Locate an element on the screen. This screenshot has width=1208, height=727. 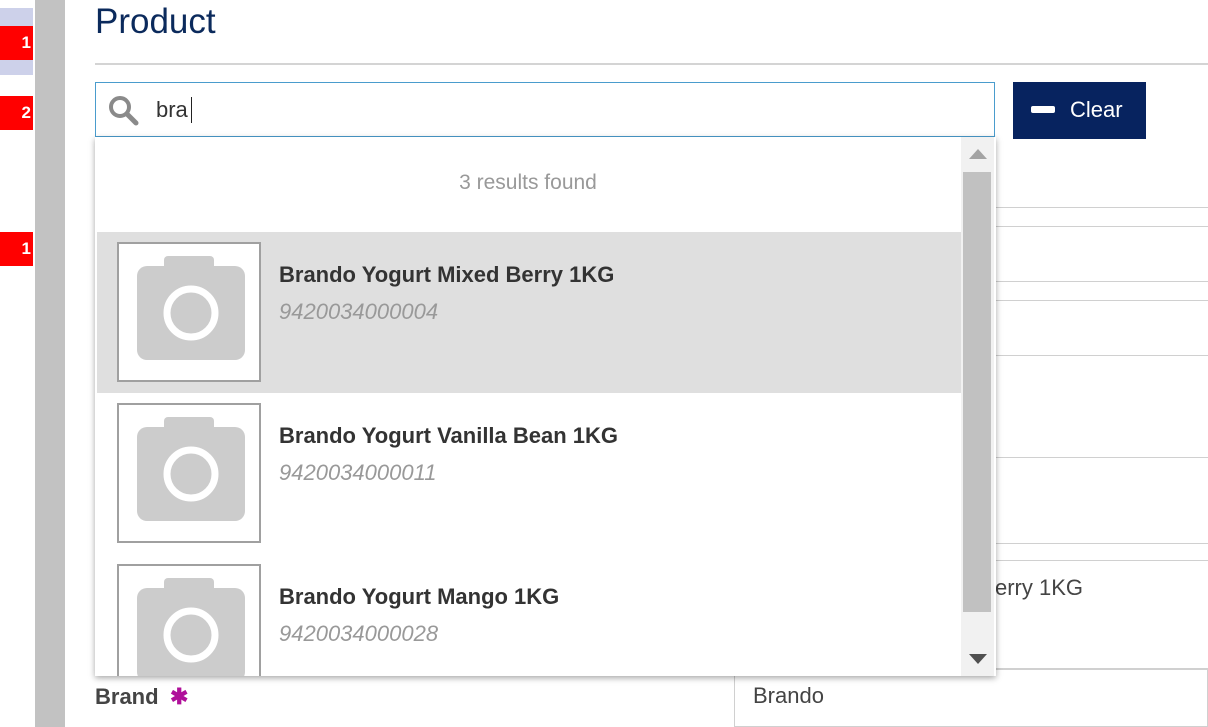
product-search-input is located at coordinates (546, 110).